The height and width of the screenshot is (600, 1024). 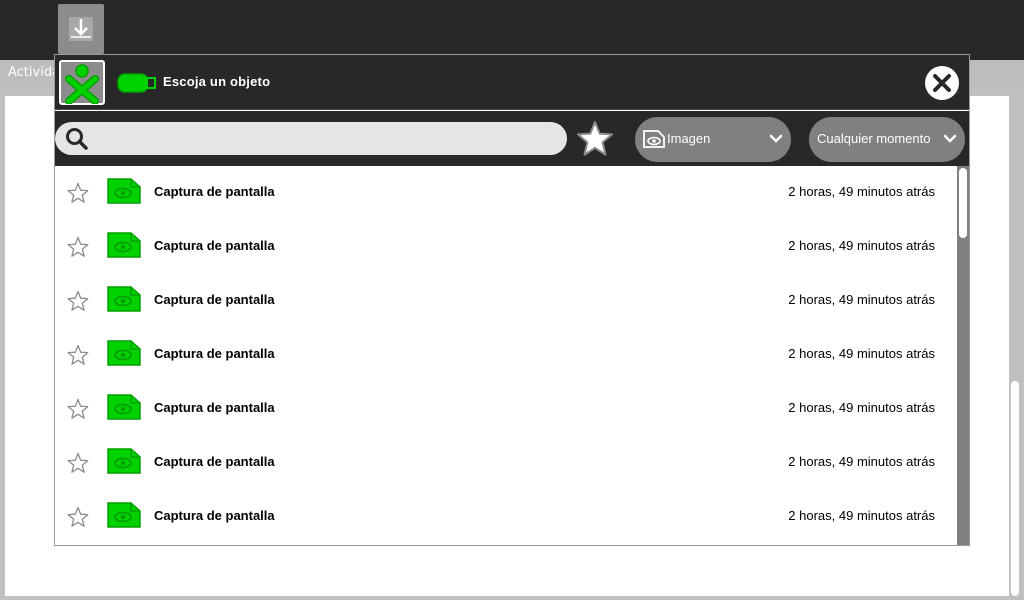 I want to click on xo-icon, so click(x=82, y=83).